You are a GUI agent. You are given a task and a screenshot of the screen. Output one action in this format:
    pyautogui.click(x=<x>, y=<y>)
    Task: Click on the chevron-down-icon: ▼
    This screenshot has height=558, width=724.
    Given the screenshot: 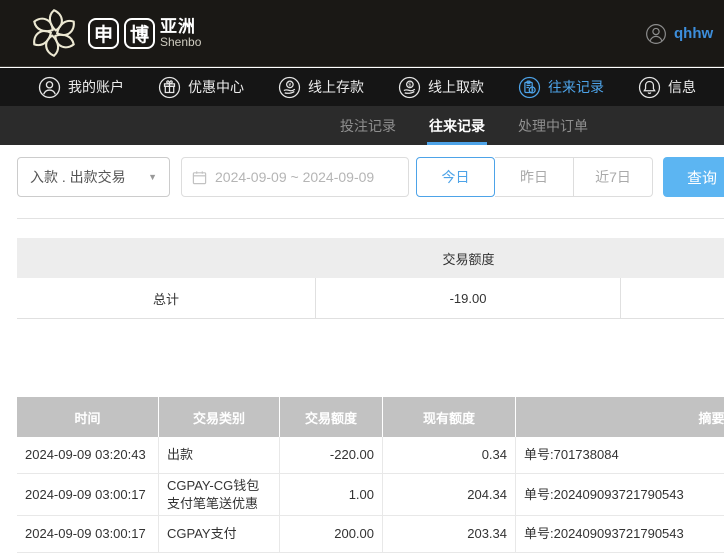 What is the action you would take?
    pyautogui.click(x=152, y=177)
    